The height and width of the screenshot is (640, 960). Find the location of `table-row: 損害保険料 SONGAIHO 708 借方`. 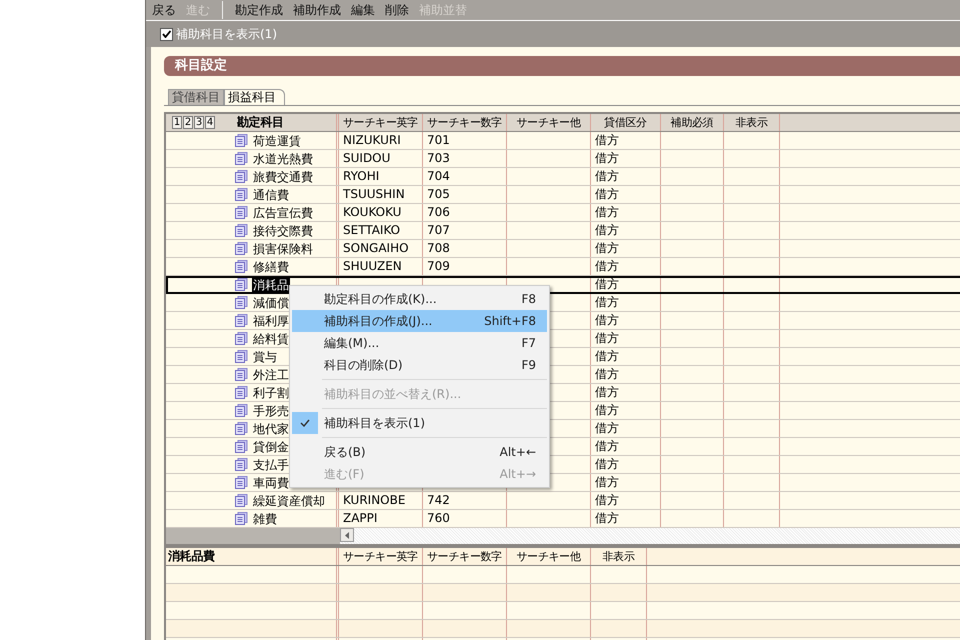

table-row: 損害保険料 SONGAIHO 708 借方 is located at coordinates (563, 249).